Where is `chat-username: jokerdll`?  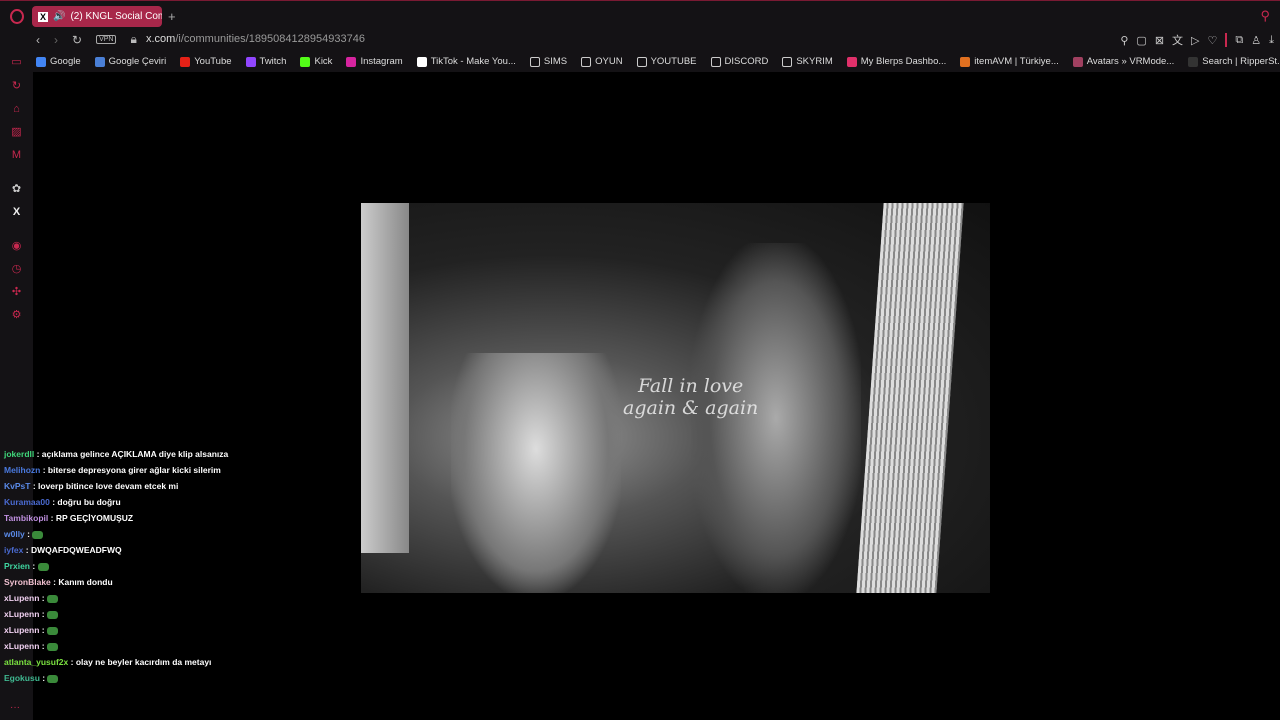
chat-username: jokerdll is located at coordinates (19, 454).